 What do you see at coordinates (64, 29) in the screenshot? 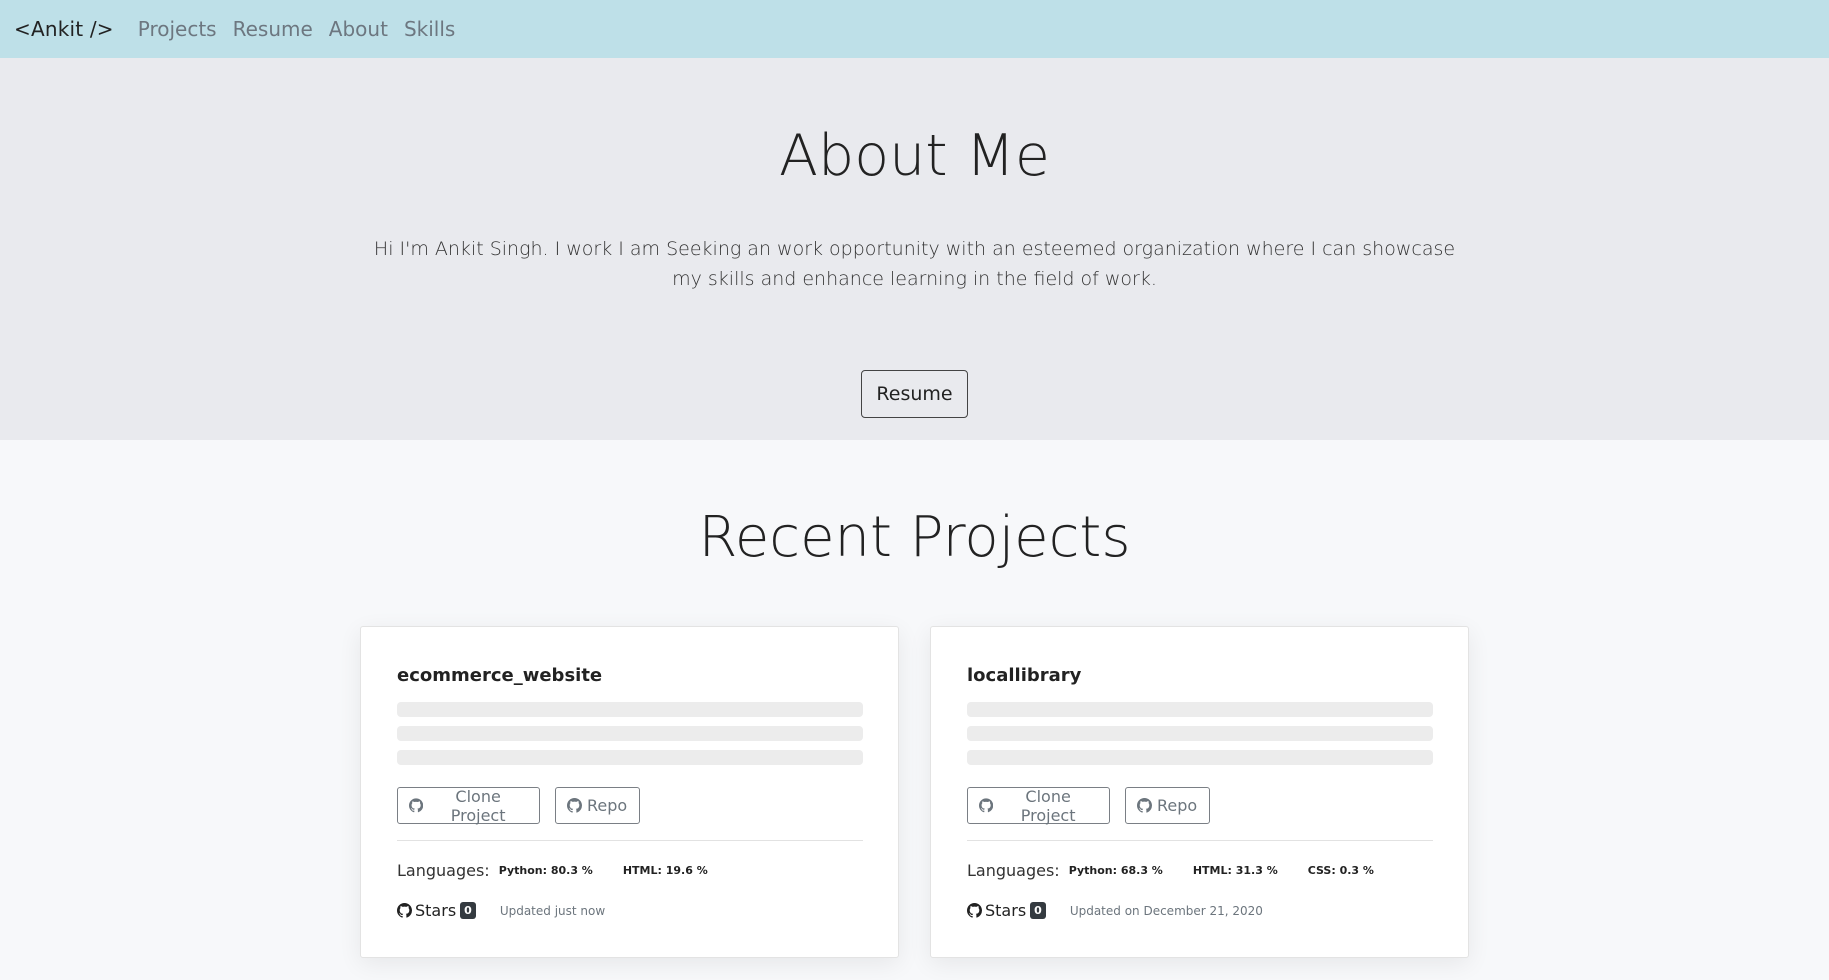
I see `brand-logo: <Ankit />` at bounding box center [64, 29].